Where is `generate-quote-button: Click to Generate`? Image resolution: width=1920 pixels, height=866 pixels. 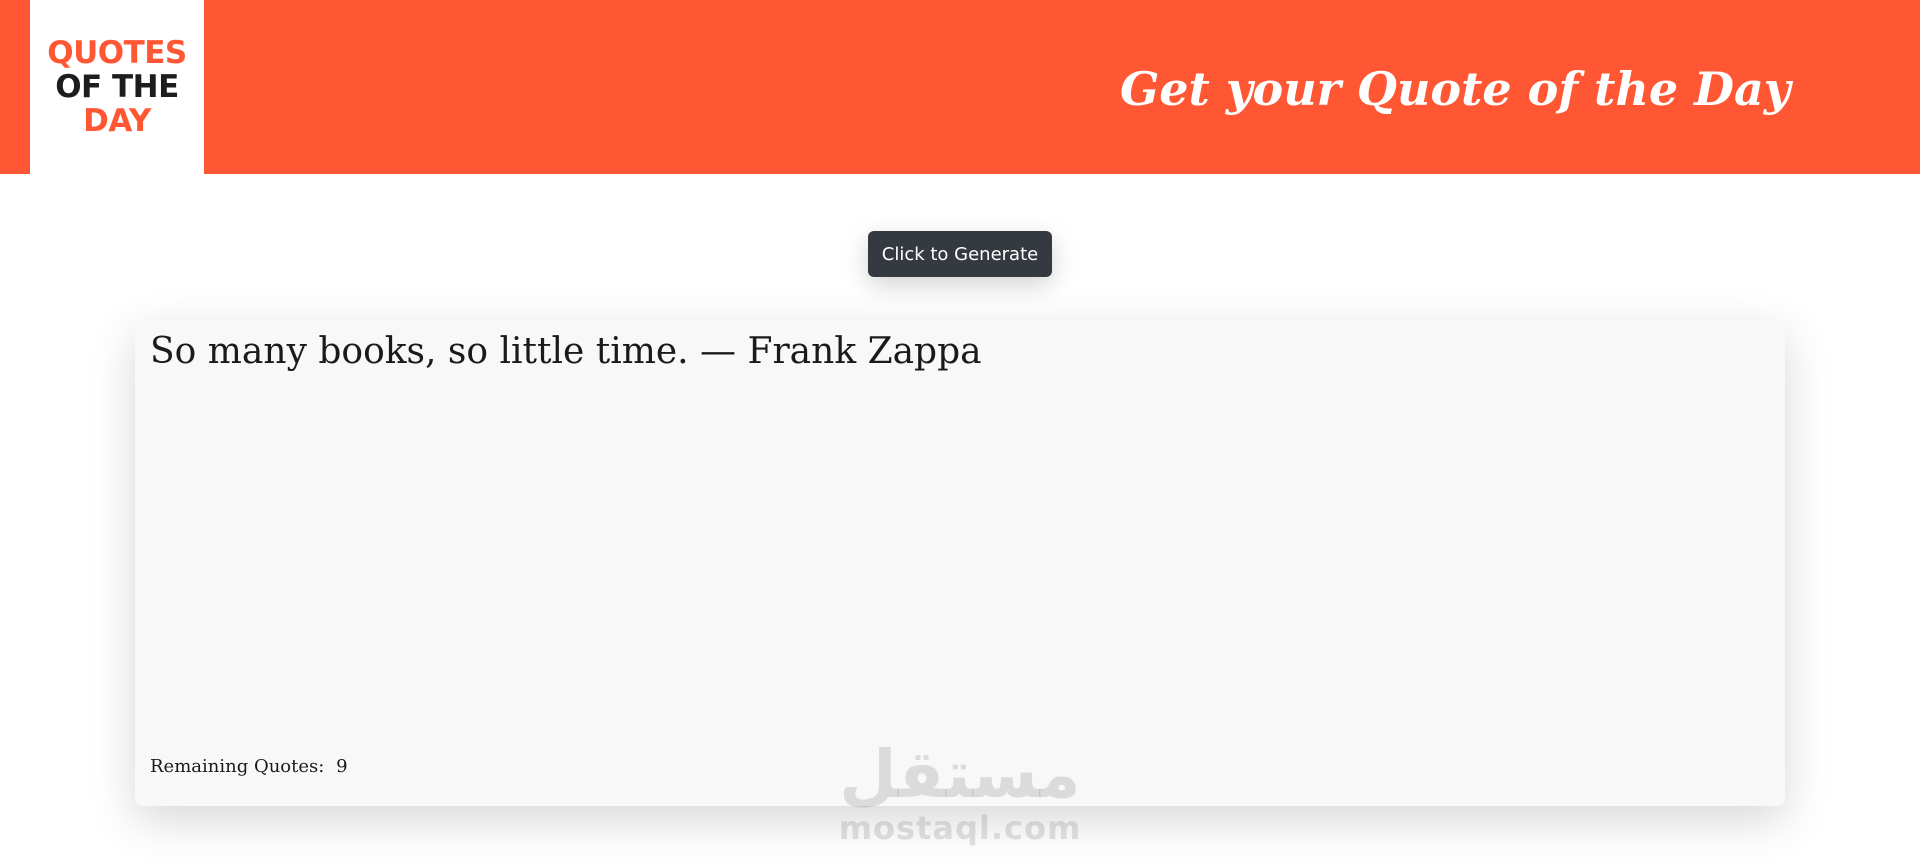
generate-quote-button: Click to Generate is located at coordinates (960, 254).